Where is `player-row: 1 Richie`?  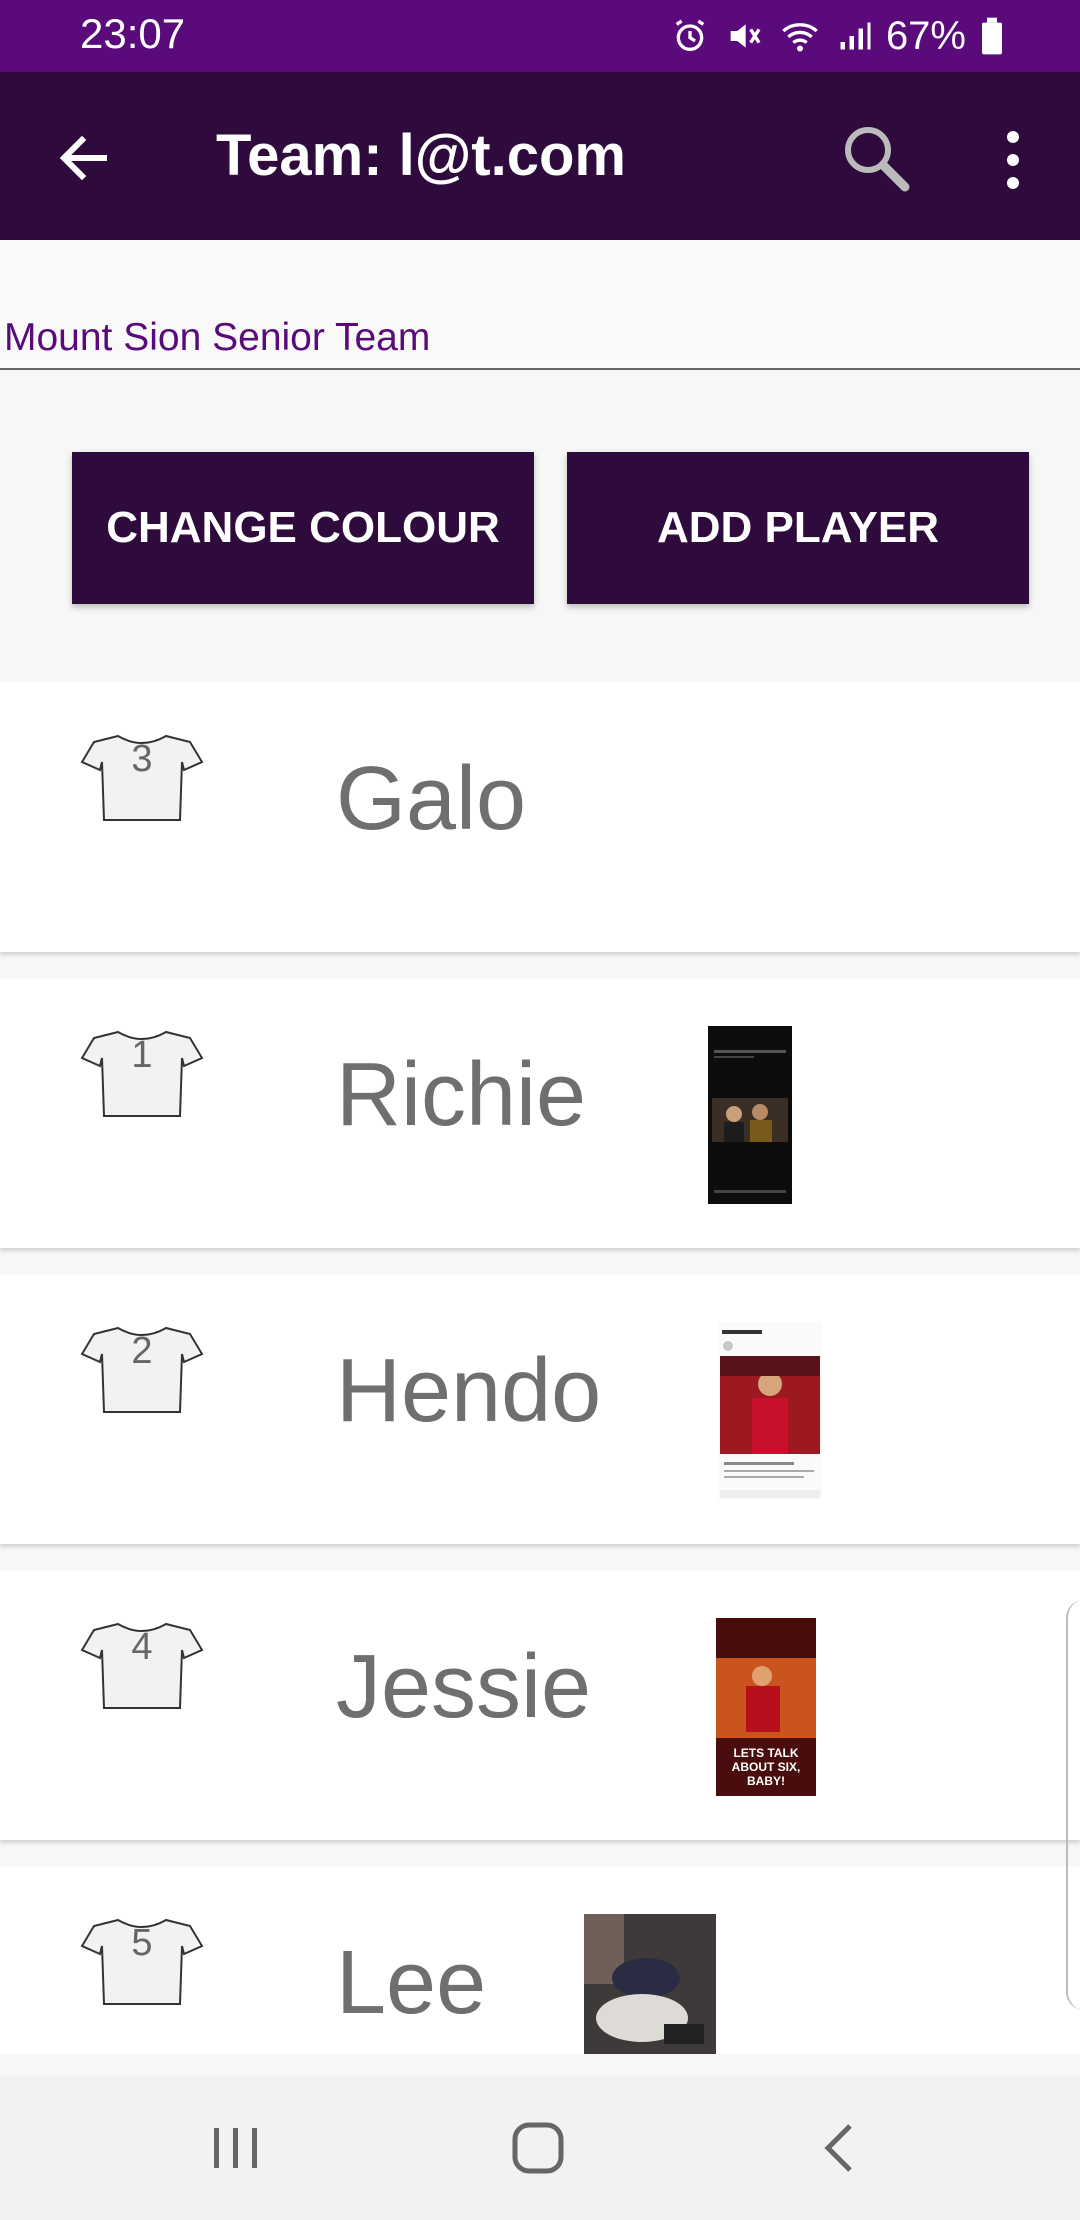 player-row: 1 Richie is located at coordinates (540, 1113).